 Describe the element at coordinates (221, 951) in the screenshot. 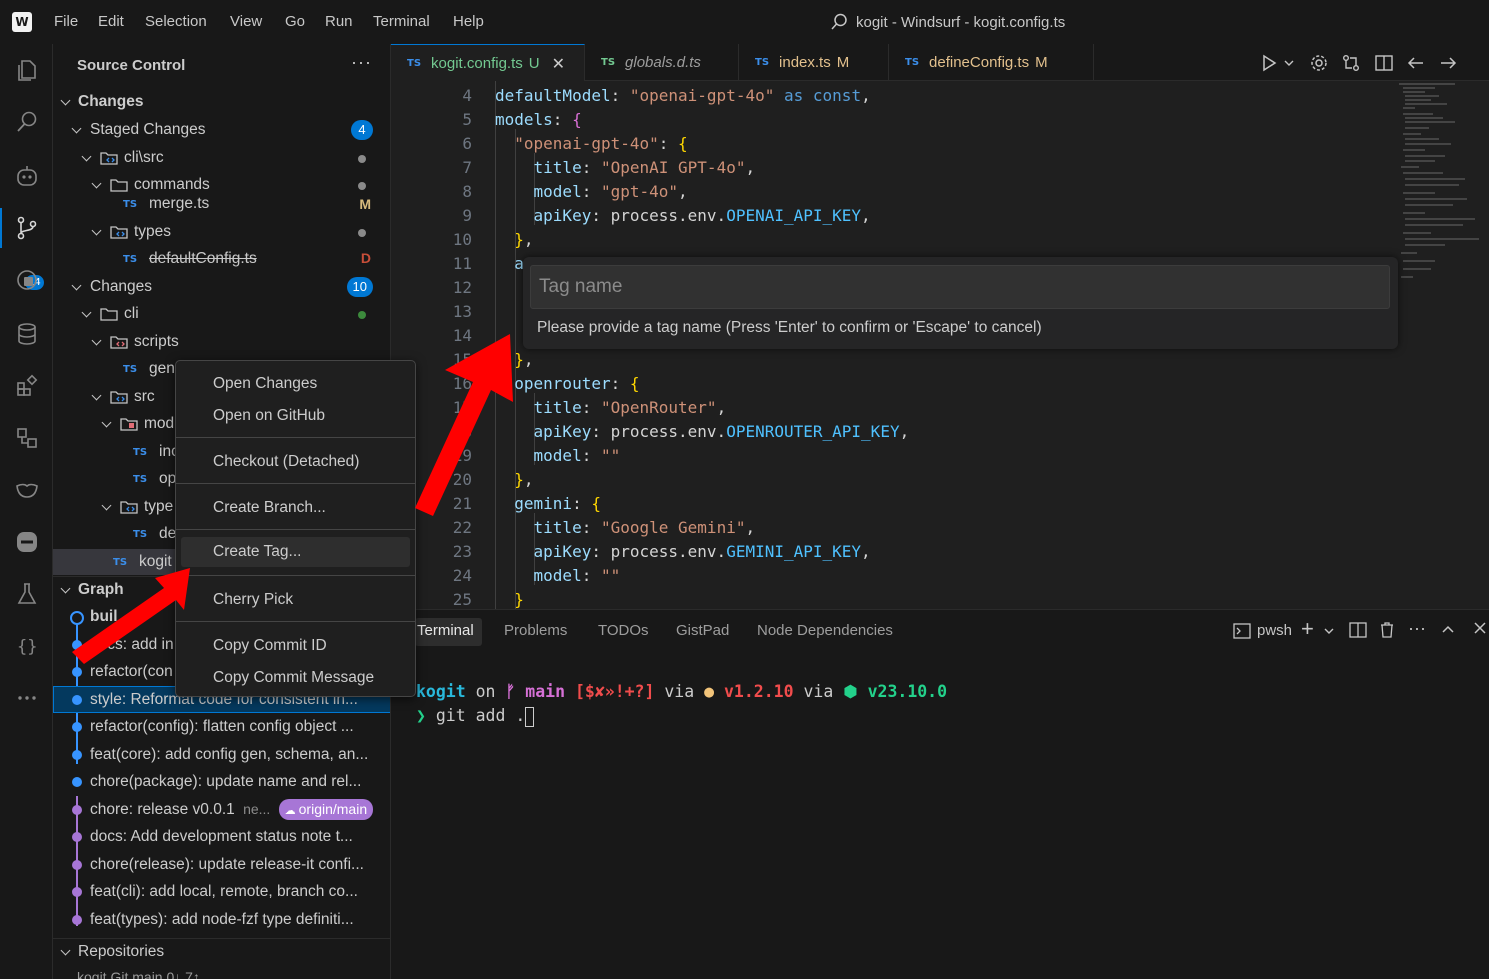

I see `repositories-section-header: Repositories` at that location.